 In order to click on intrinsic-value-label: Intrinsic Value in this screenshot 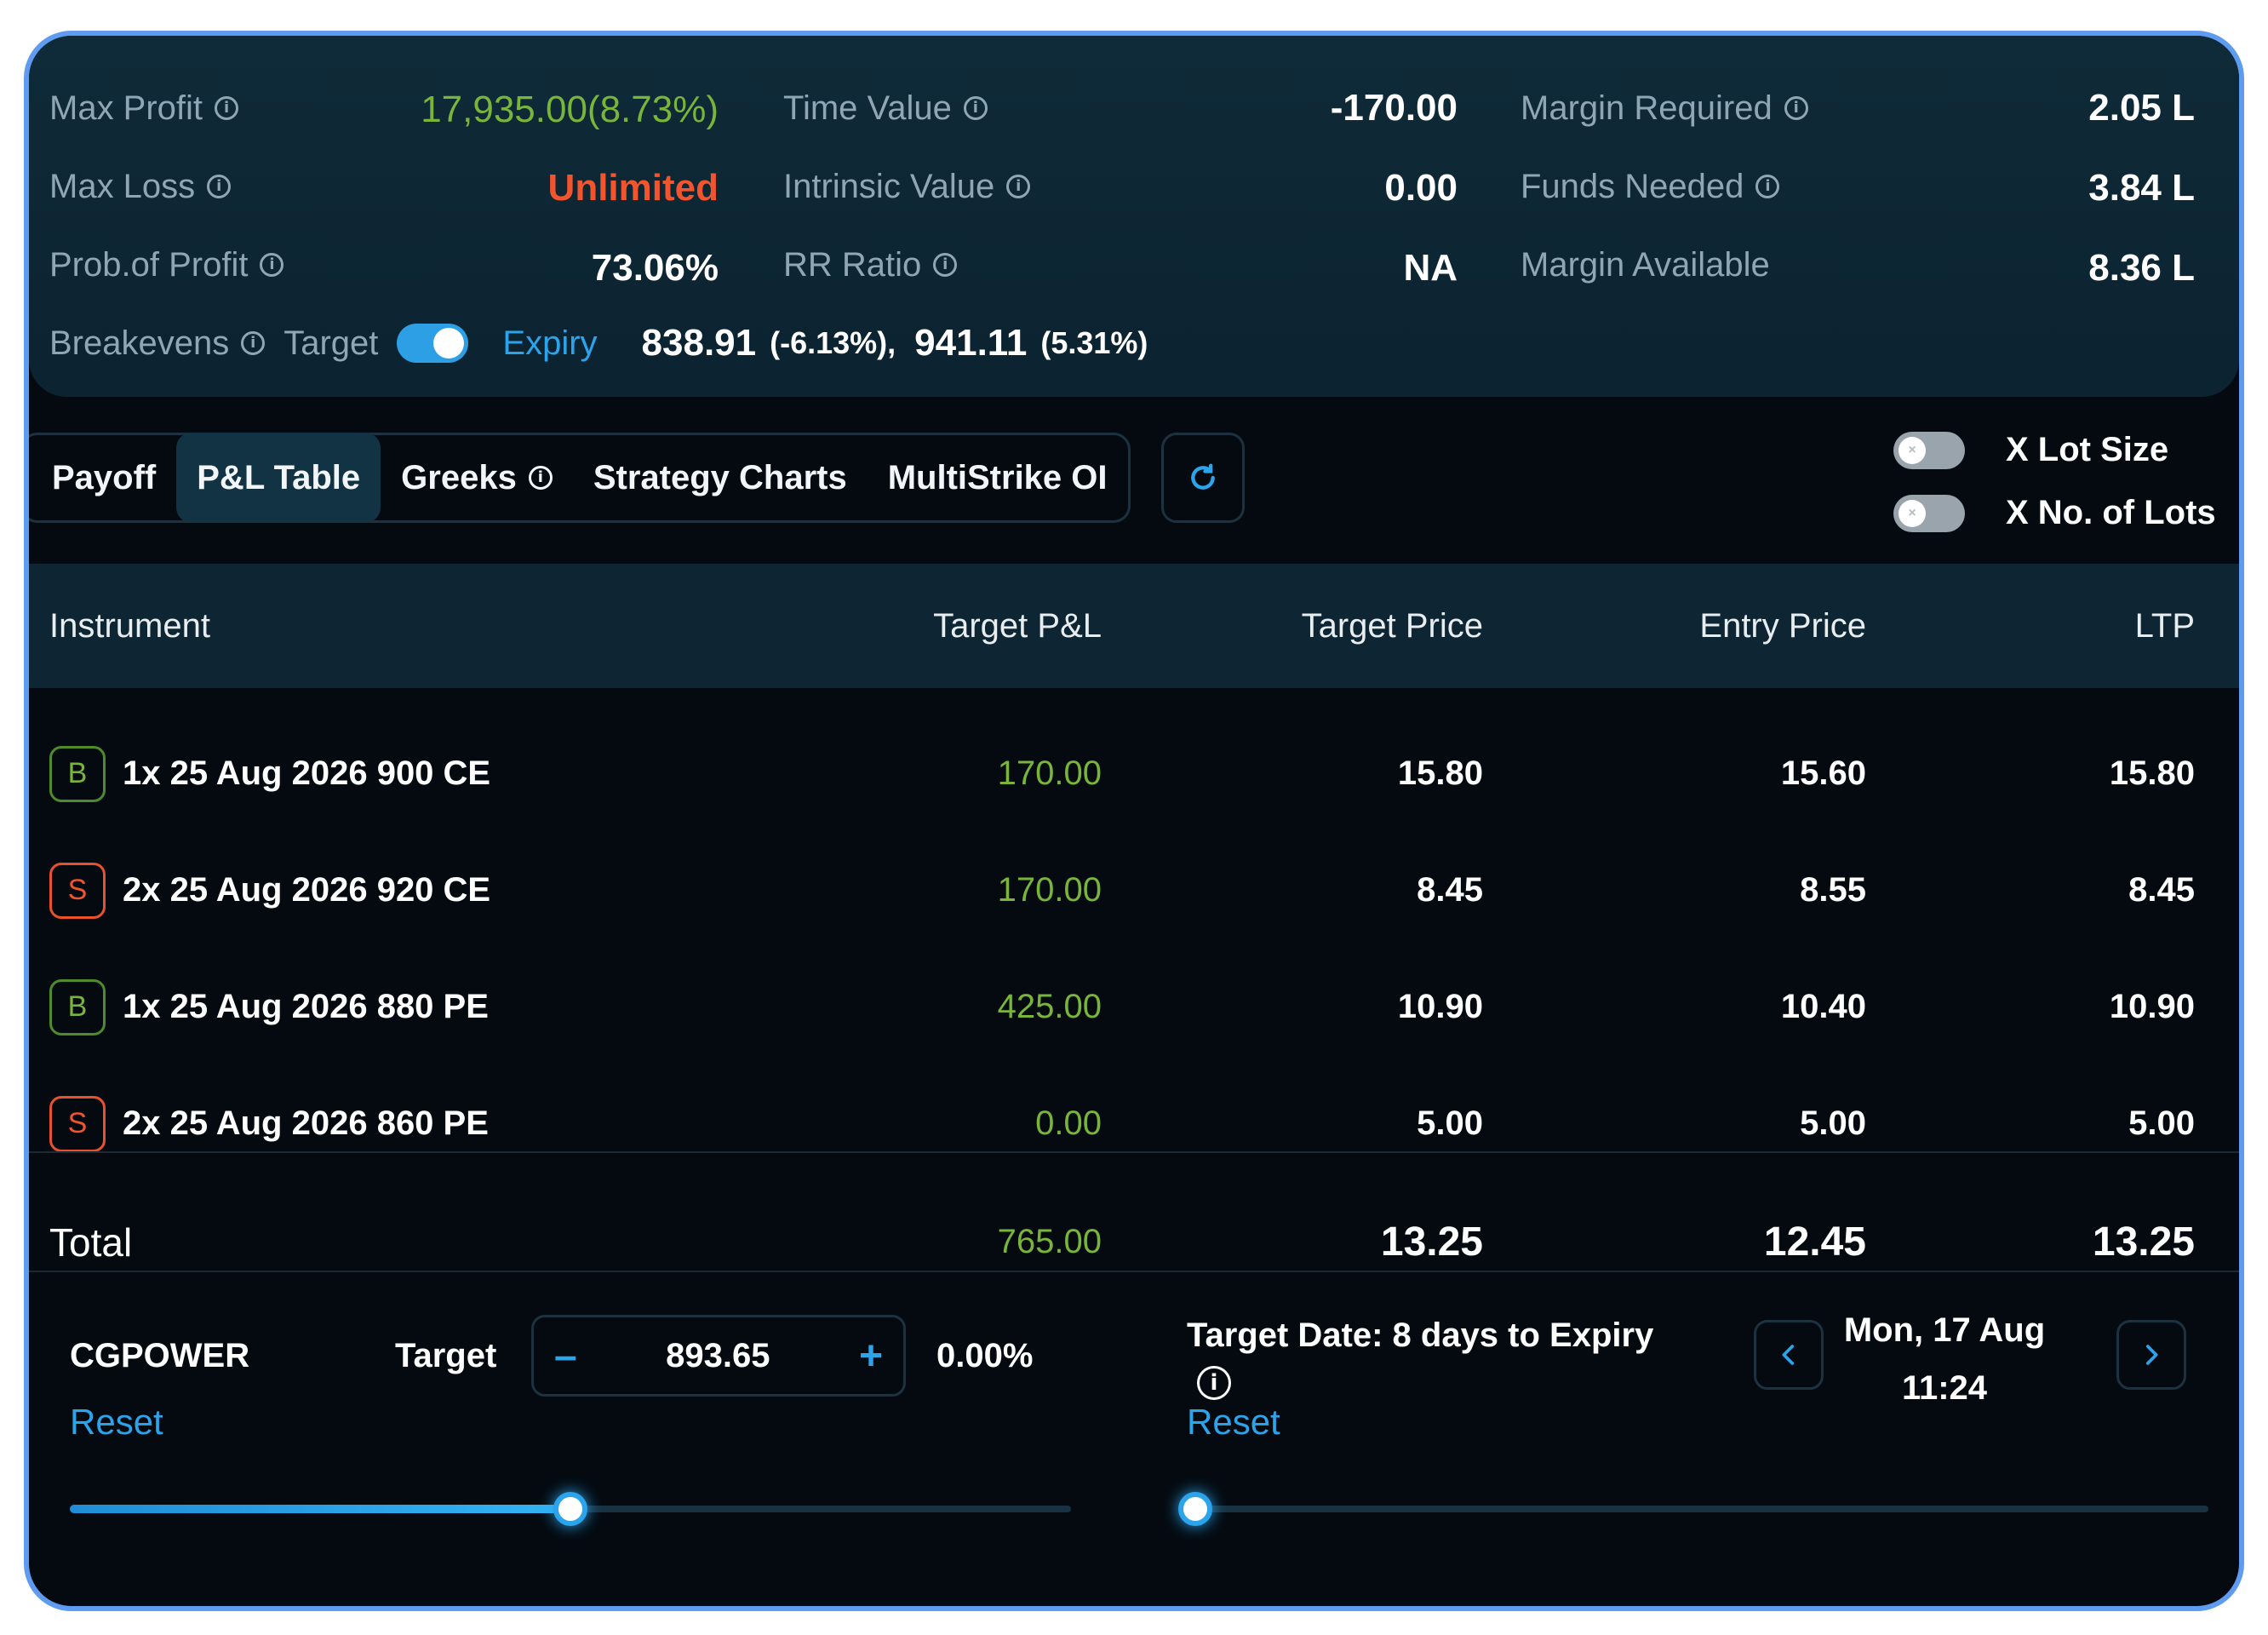, I will do `click(889, 186)`.